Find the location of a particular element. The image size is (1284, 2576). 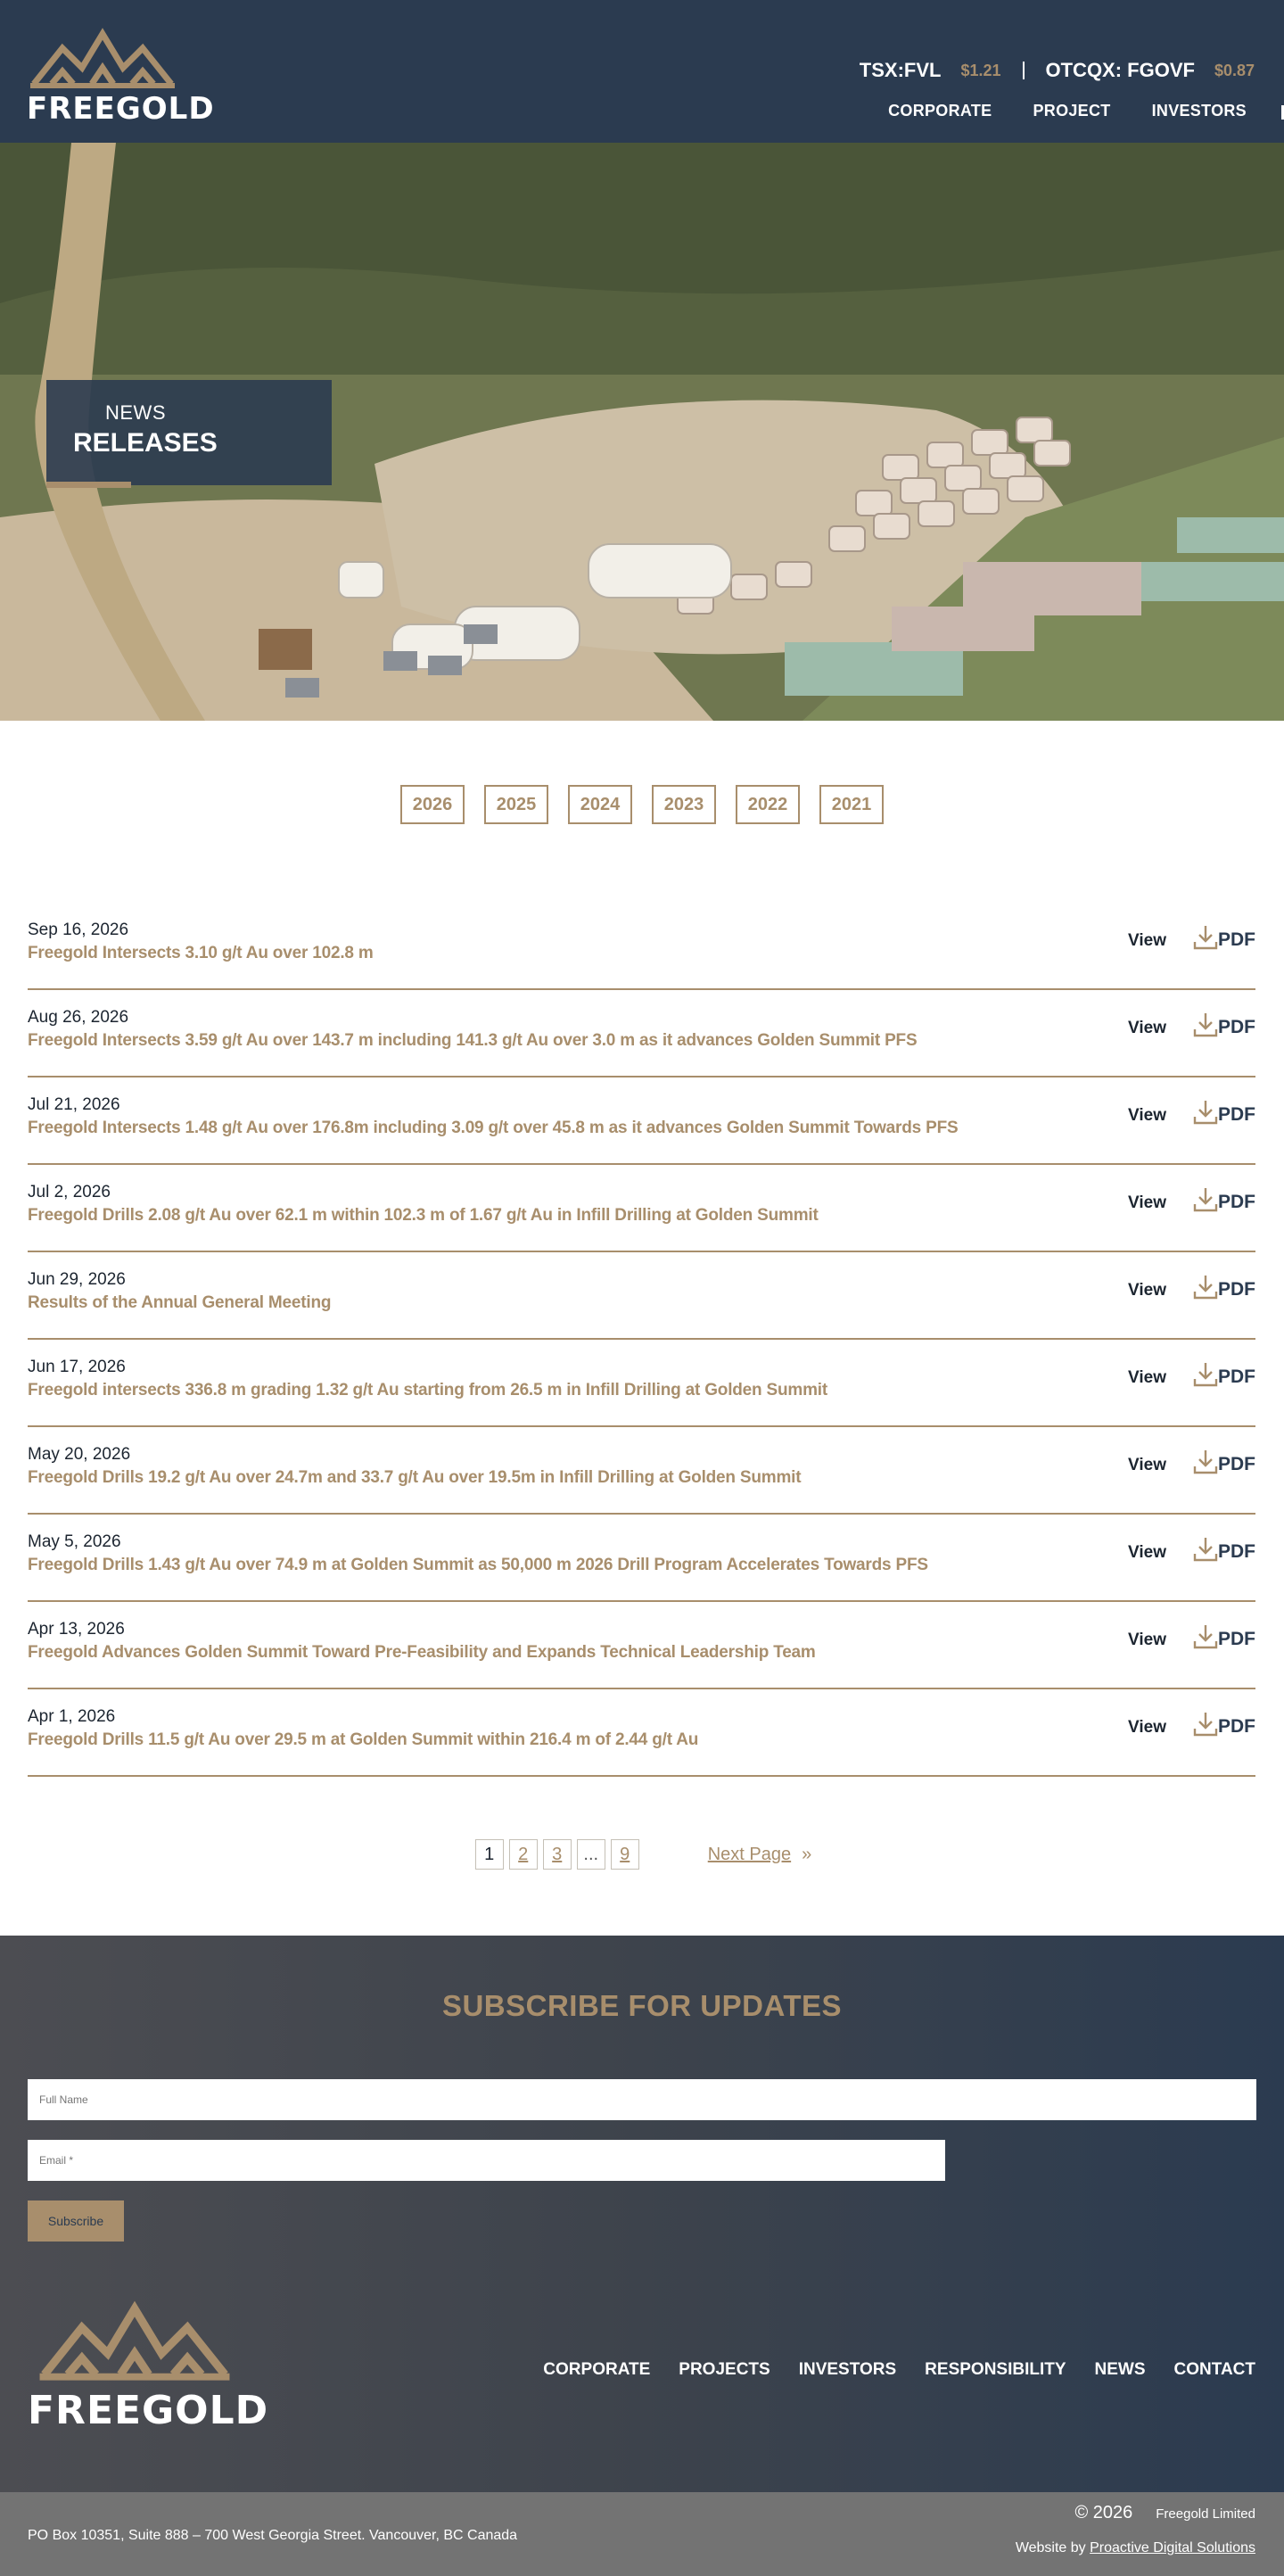

page-title: RELEASES is located at coordinates (145, 443).